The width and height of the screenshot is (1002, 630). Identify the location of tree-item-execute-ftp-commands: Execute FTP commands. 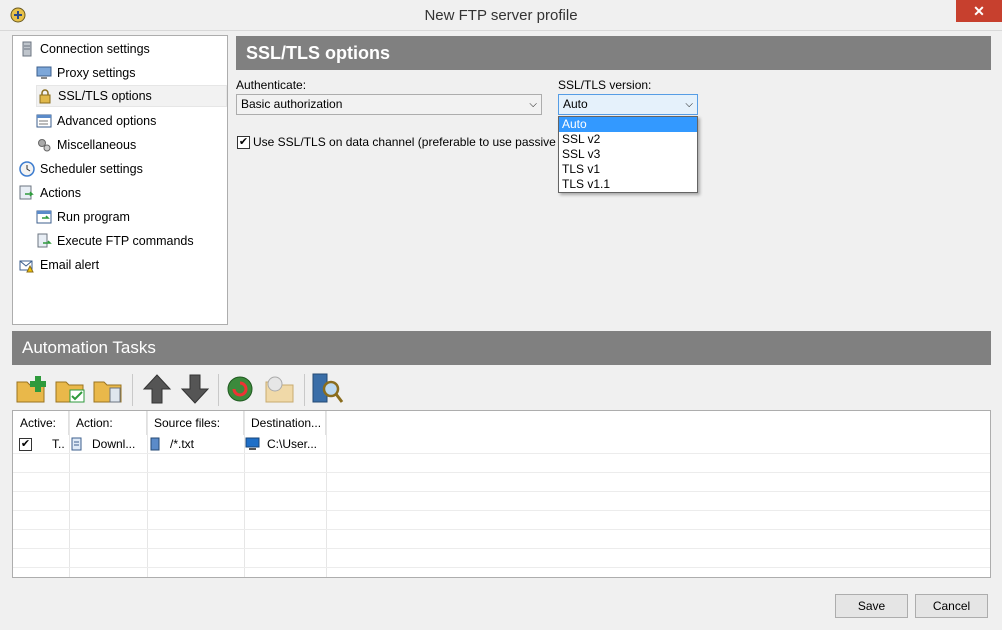
(115, 241).